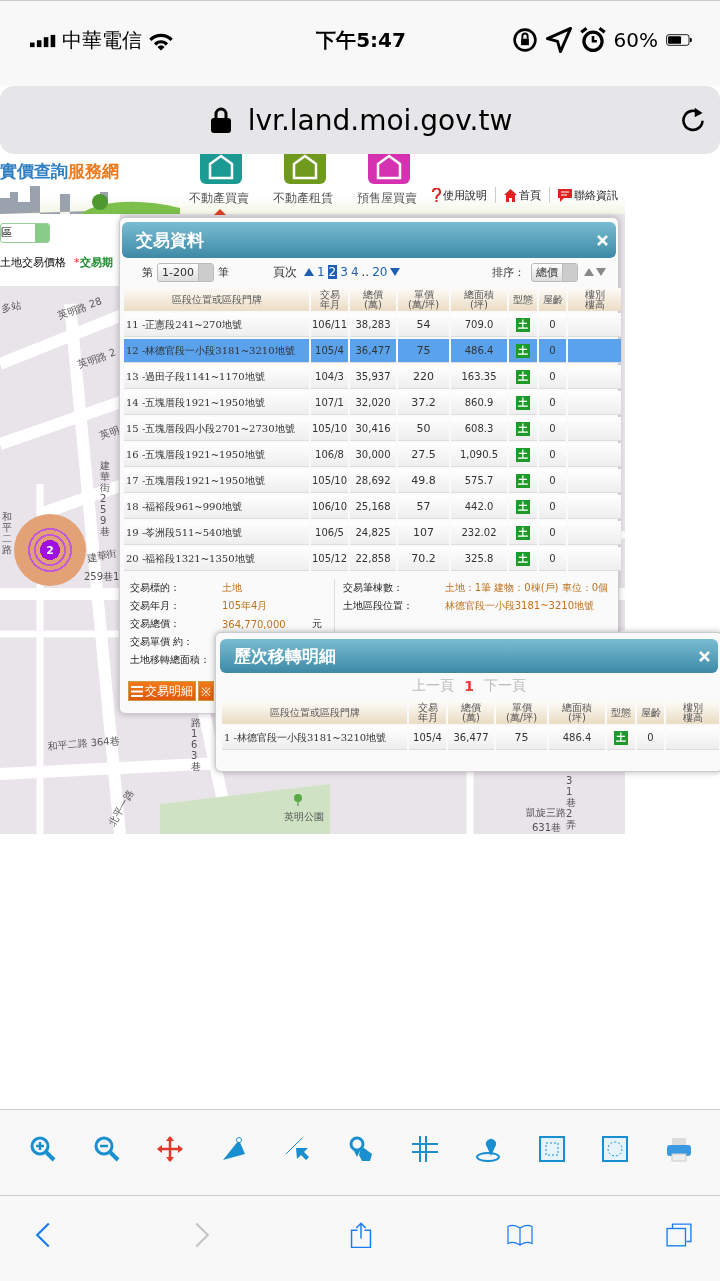  What do you see at coordinates (678, 1149) in the screenshot?
I see `printer-icon` at bounding box center [678, 1149].